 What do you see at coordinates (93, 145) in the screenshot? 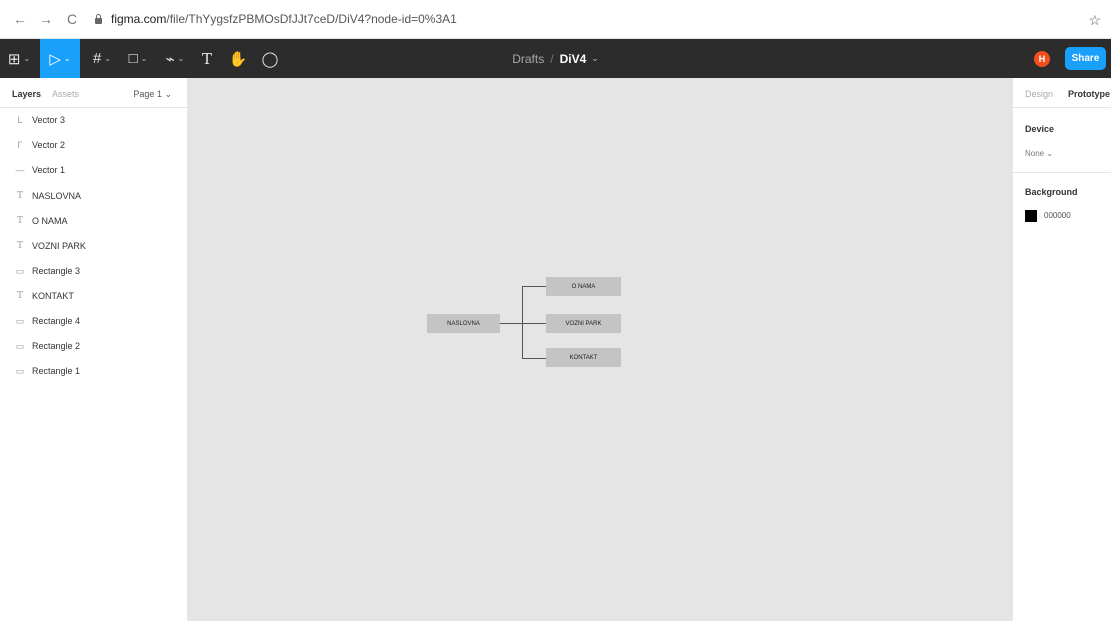
I see `layer-item: Γ Vector 2` at bounding box center [93, 145].